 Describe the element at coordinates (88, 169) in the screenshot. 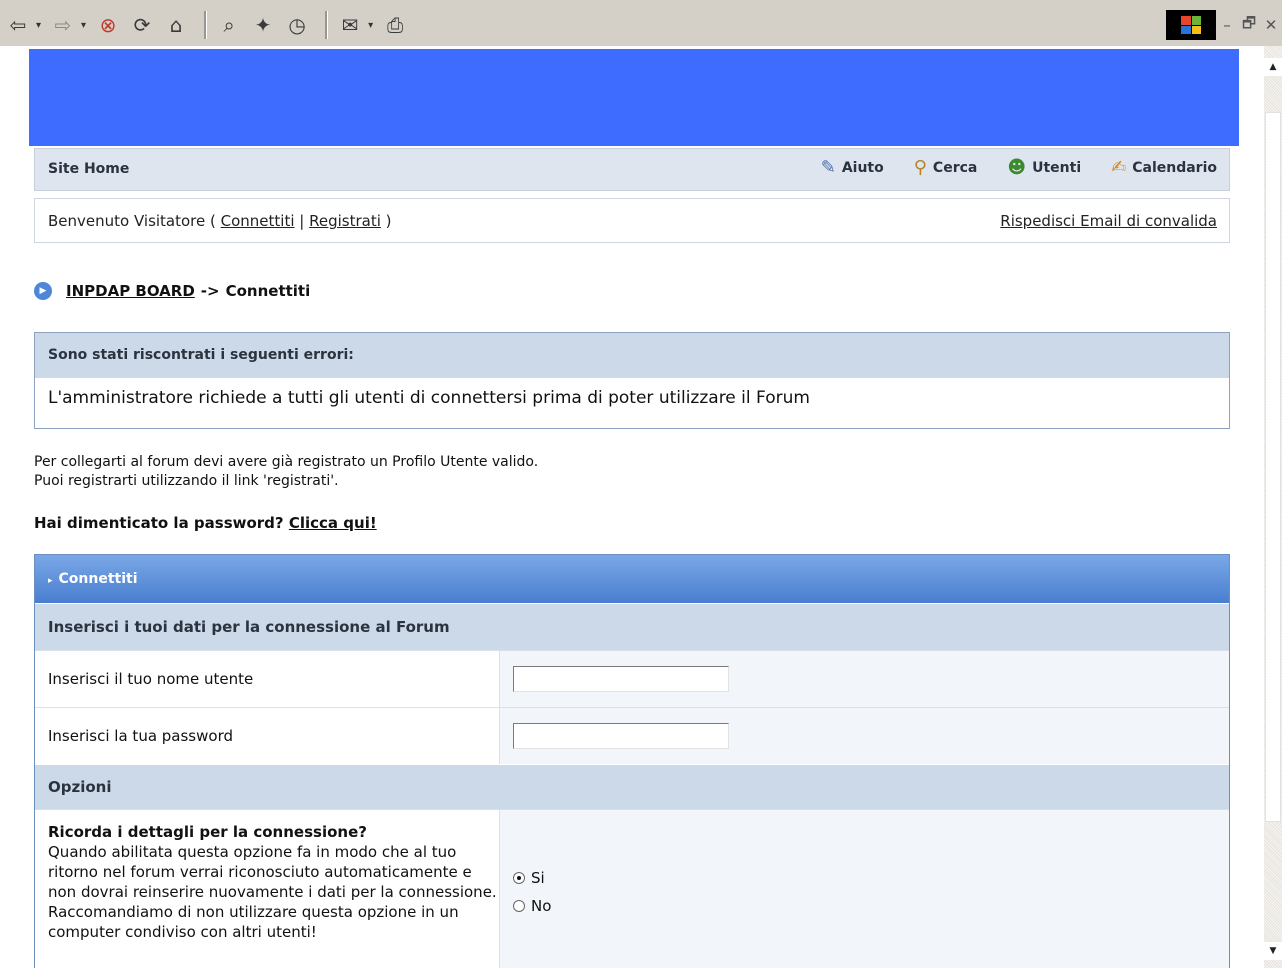

I see `site-home-link: Site Home` at that location.